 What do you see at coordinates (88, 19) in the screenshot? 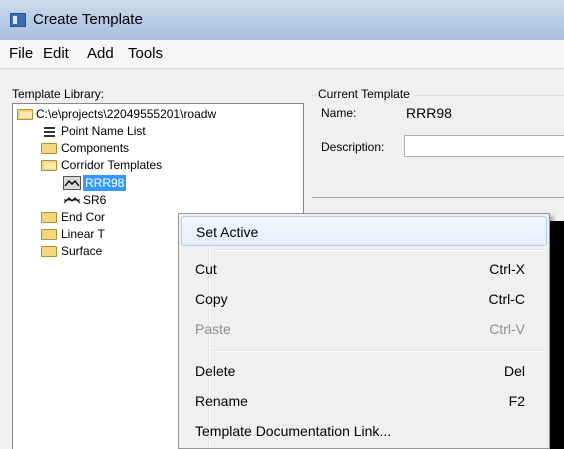
I see `window-title: Create Template` at bounding box center [88, 19].